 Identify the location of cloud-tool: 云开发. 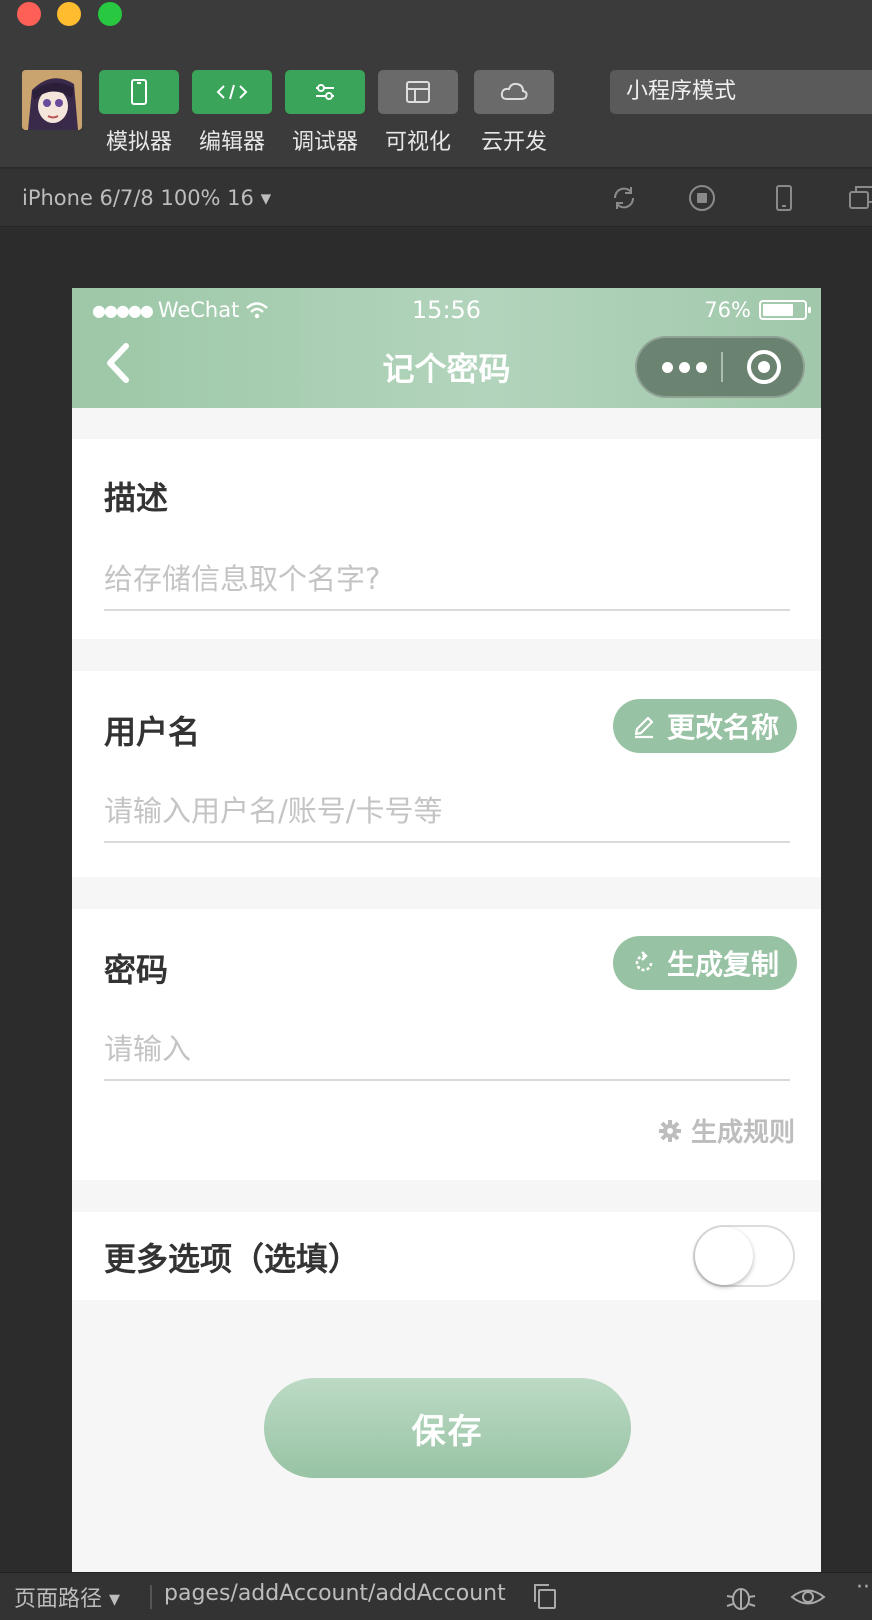
(514, 113).